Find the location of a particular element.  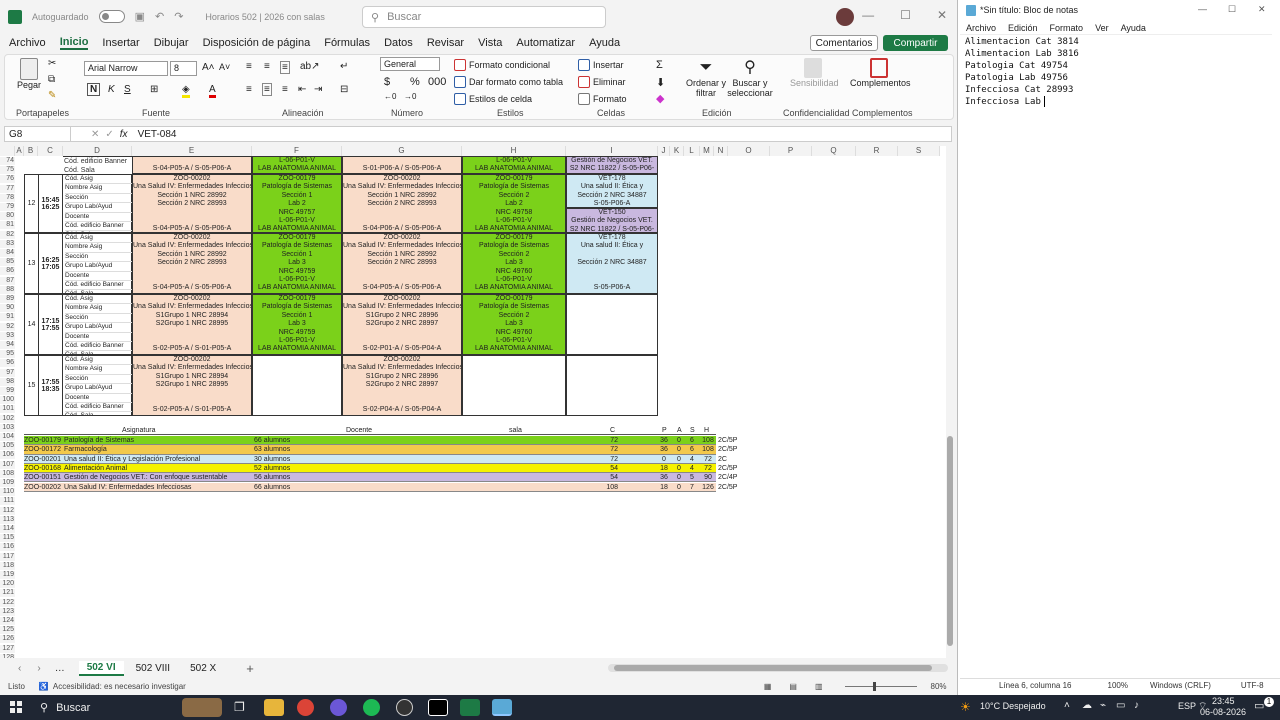

zoom-slider is located at coordinates (880, 686).